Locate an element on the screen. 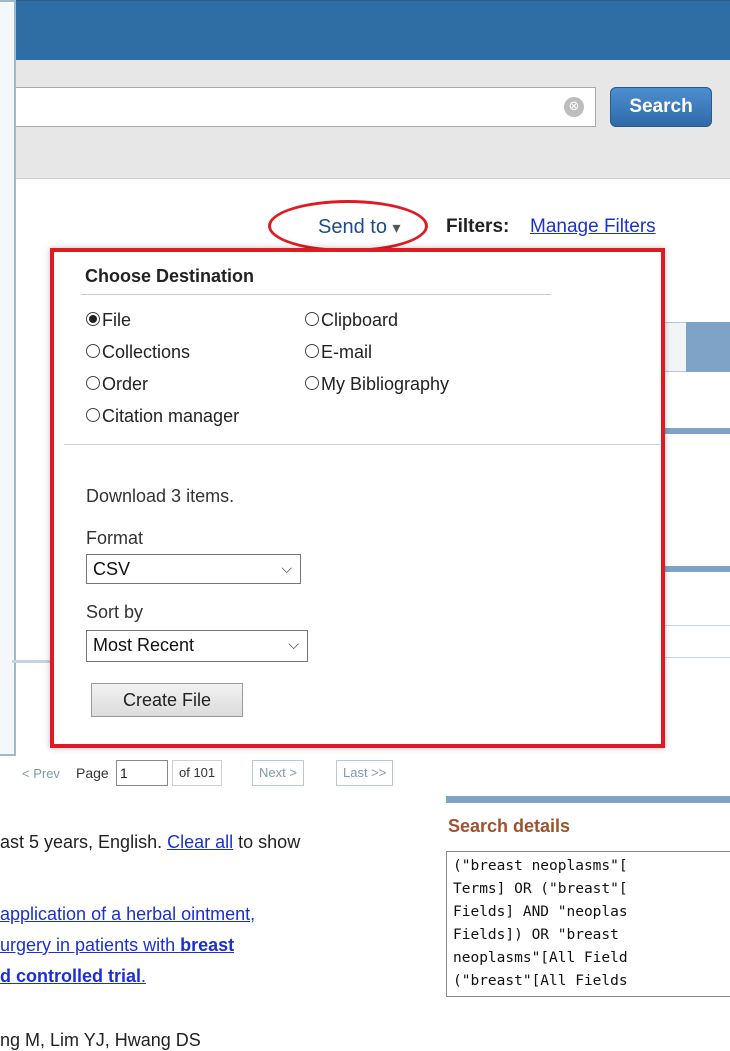 This screenshot has width=730, height=1051. result-authors: ng M, Lim YJ, Hwang DS is located at coordinates (100, 1040).